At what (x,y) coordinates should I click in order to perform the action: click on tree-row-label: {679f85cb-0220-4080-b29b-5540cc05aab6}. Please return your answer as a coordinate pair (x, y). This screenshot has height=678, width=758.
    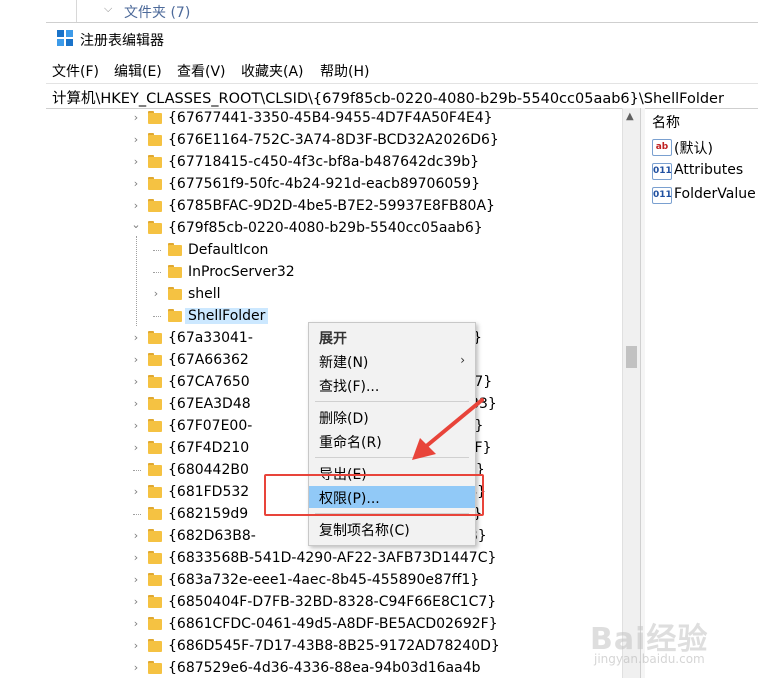
    Looking at the image, I should click on (325, 228).